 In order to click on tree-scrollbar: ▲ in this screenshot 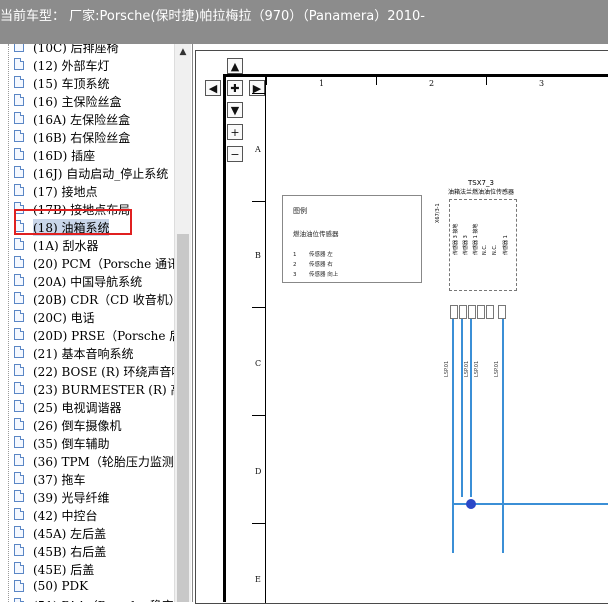, I will do `click(182, 323)`.